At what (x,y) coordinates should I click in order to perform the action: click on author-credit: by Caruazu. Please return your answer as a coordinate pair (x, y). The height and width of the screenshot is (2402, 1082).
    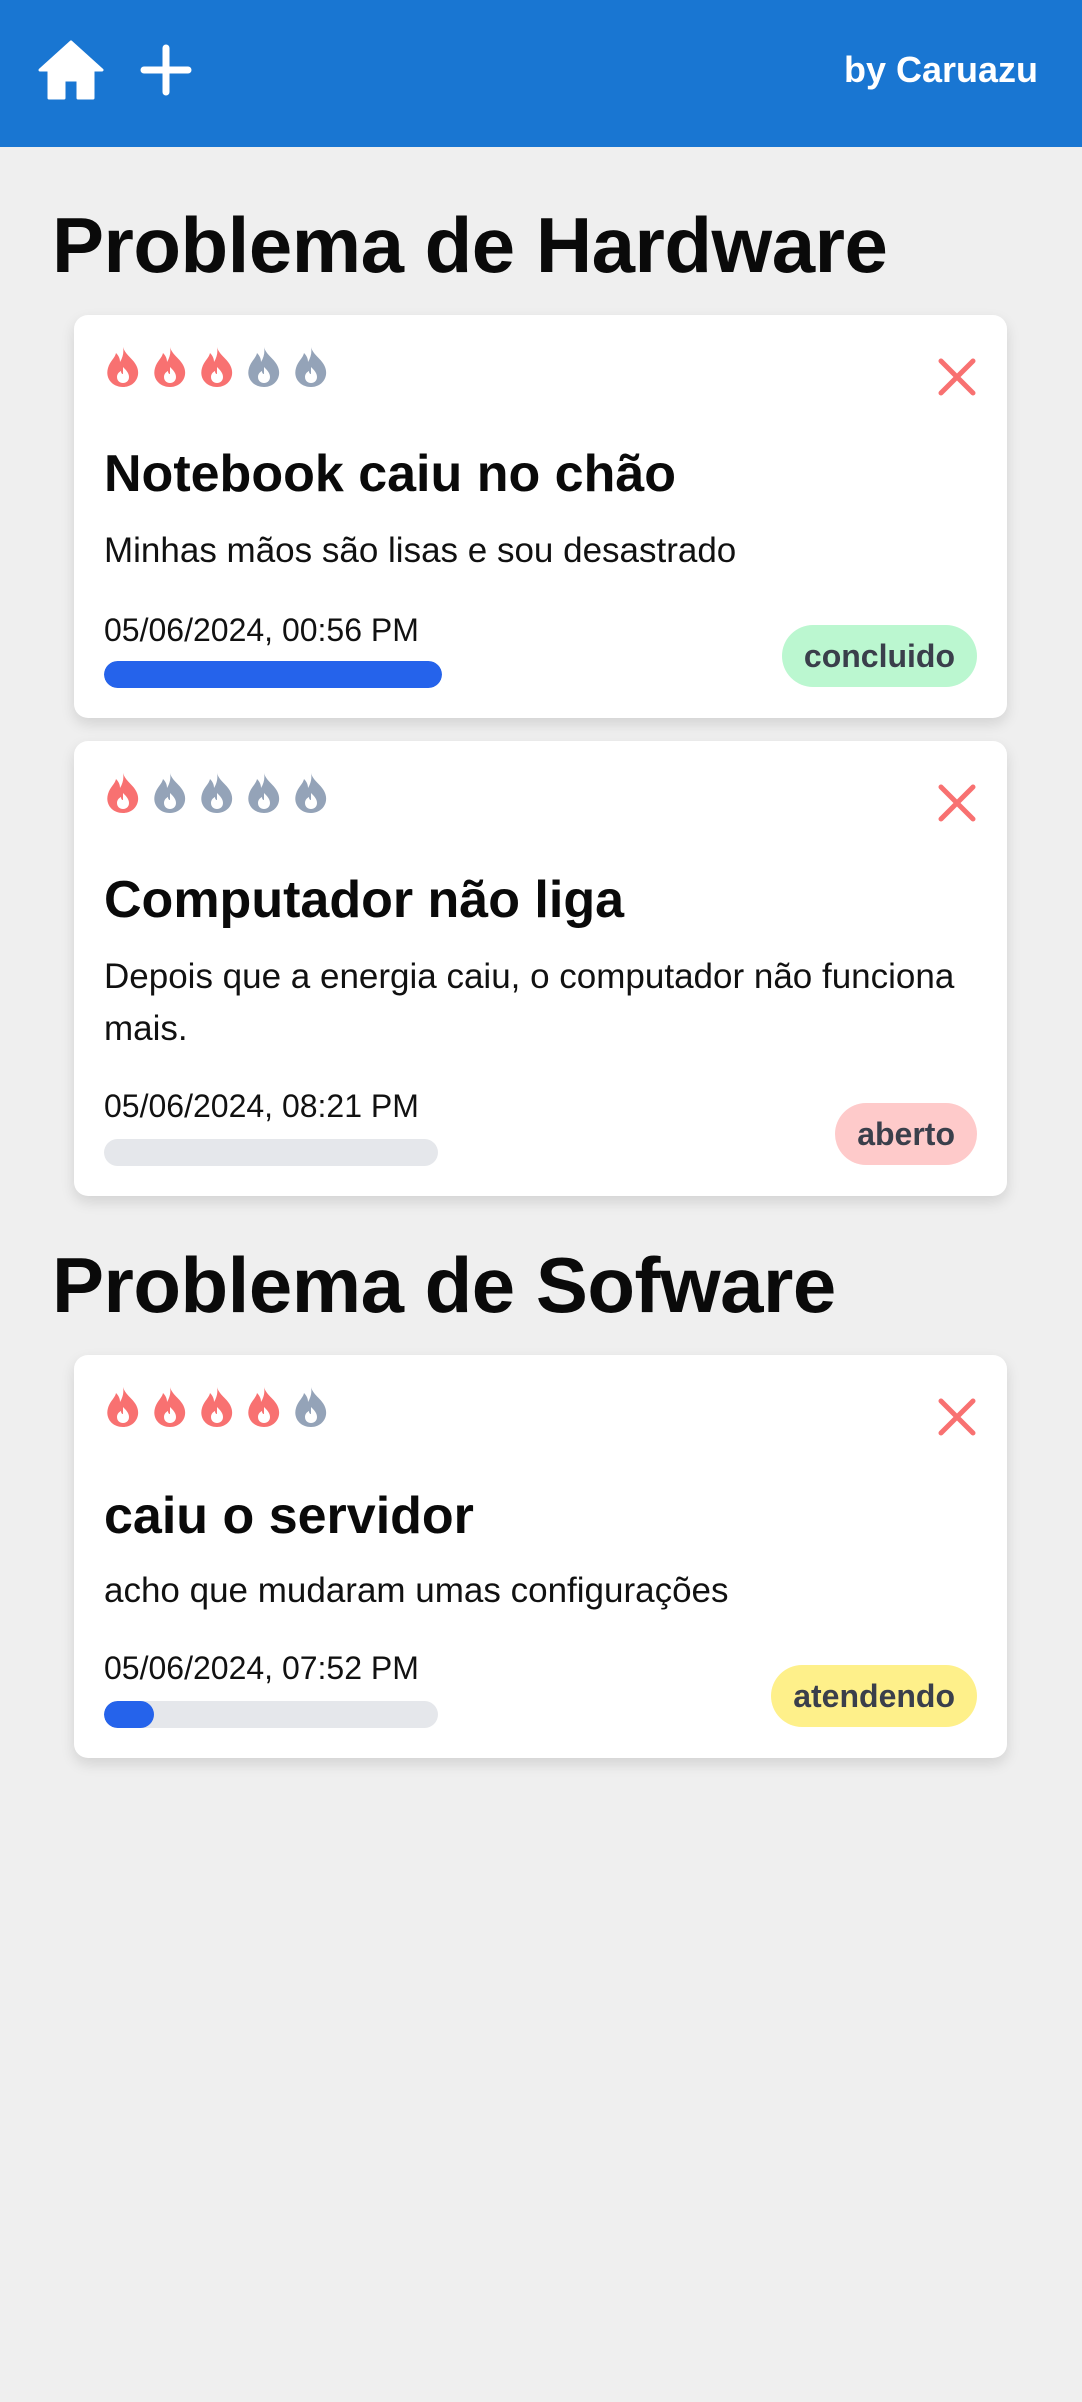
    Looking at the image, I should click on (940, 69).